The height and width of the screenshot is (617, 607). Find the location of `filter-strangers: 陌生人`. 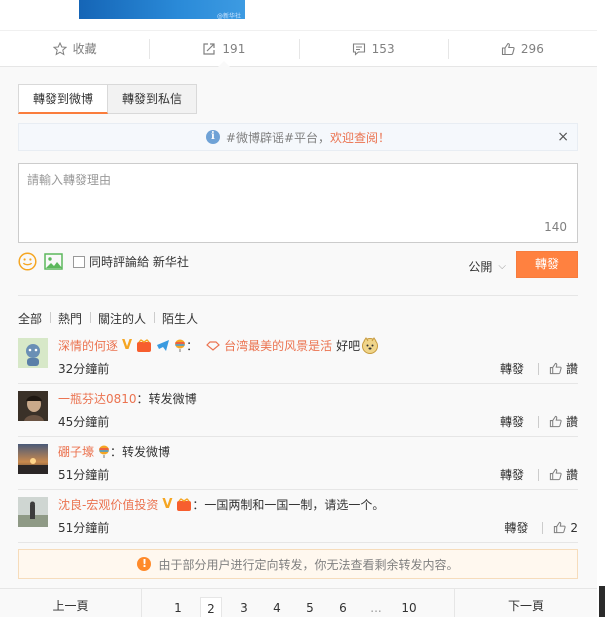

filter-strangers: 陌生人 is located at coordinates (180, 318).